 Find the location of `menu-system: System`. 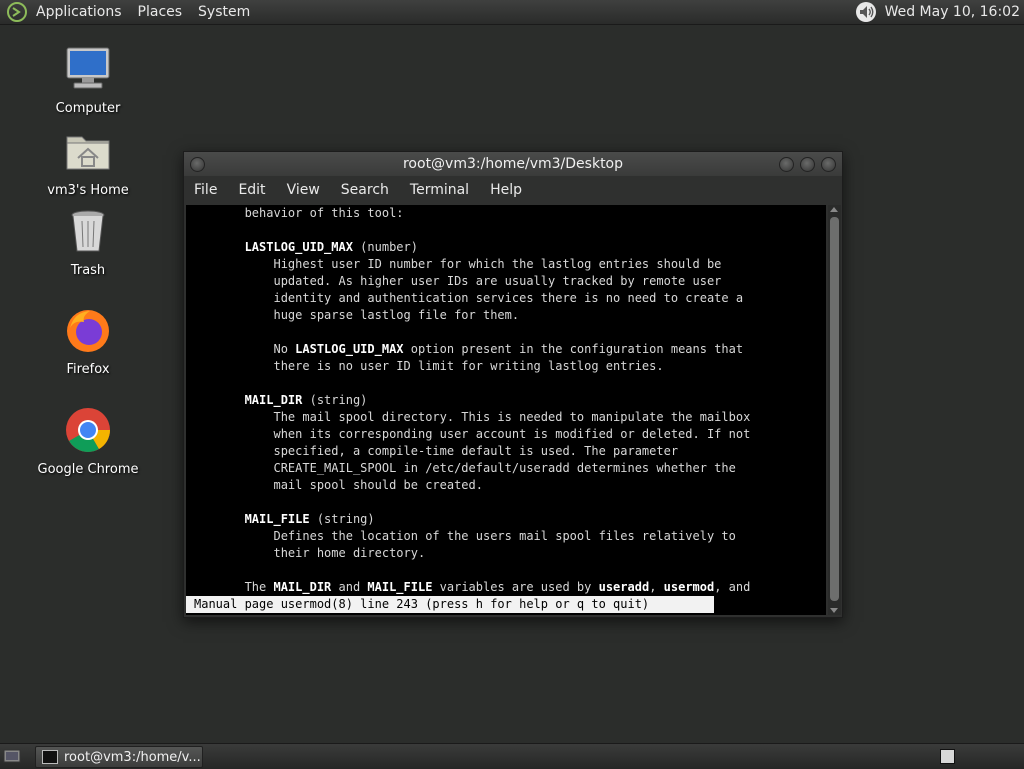

menu-system: System is located at coordinates (224, 12).